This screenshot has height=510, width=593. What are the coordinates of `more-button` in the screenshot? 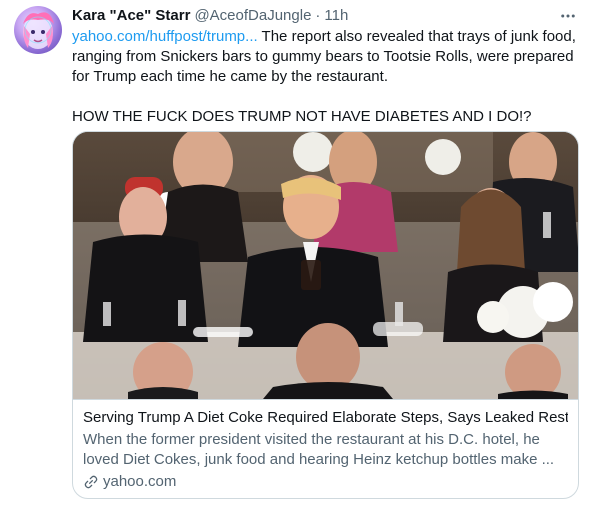 It's located at (568, 16).